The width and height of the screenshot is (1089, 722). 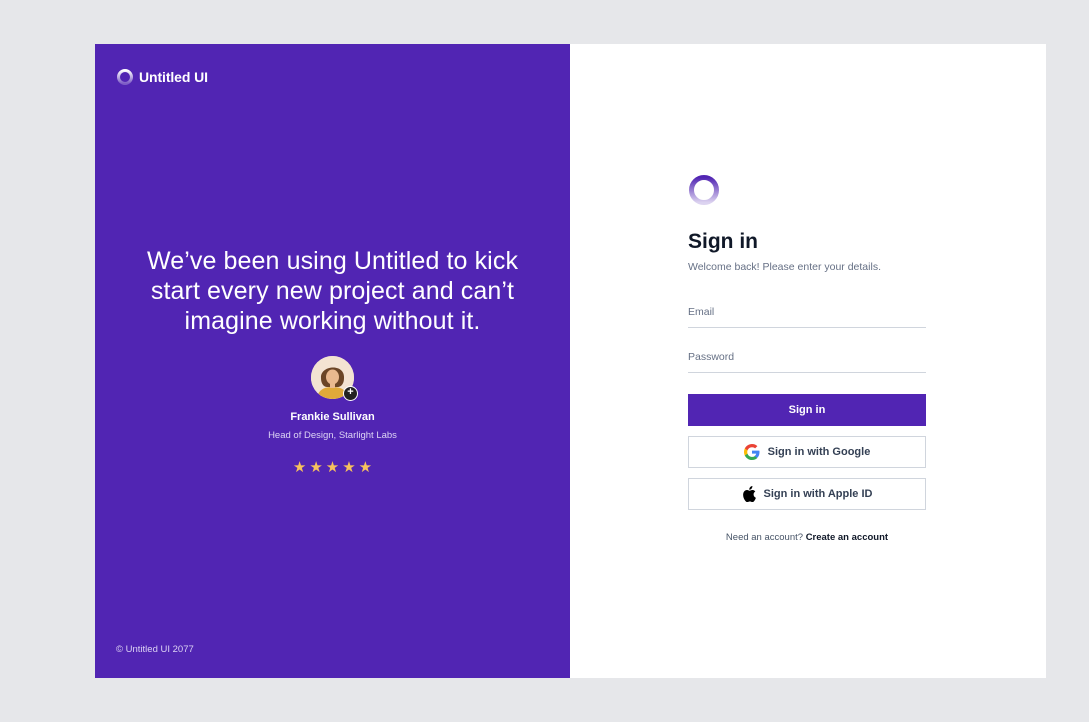 I want to click on page-subtitle: Welcome back! Please enter your details., so click(x=784, y=267).